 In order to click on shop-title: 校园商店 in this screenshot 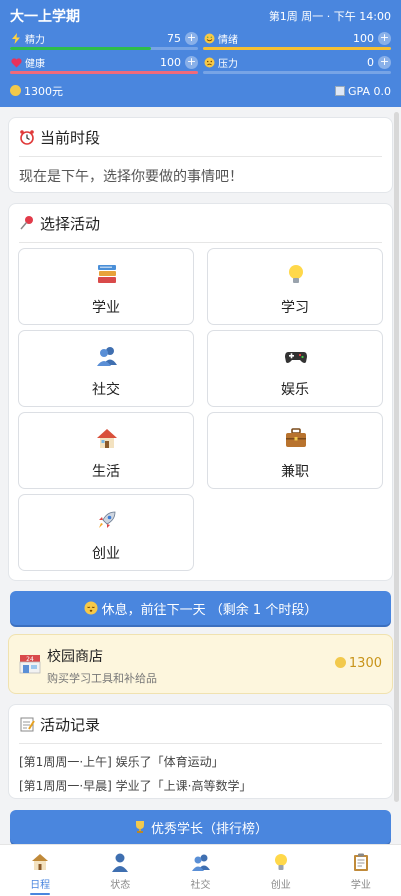, I will do `click(75, 657)`.